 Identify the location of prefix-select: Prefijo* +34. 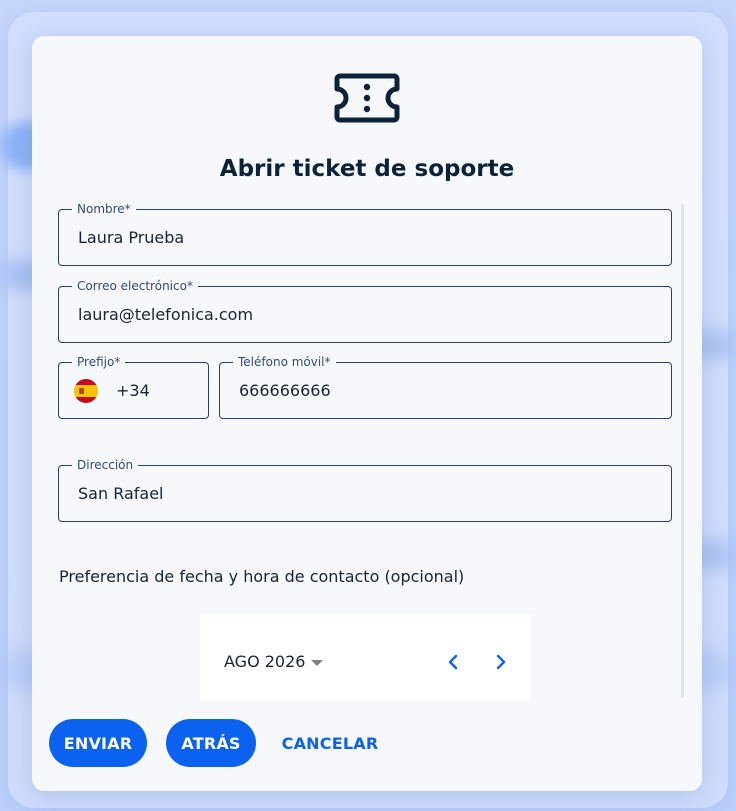
(133, 387).